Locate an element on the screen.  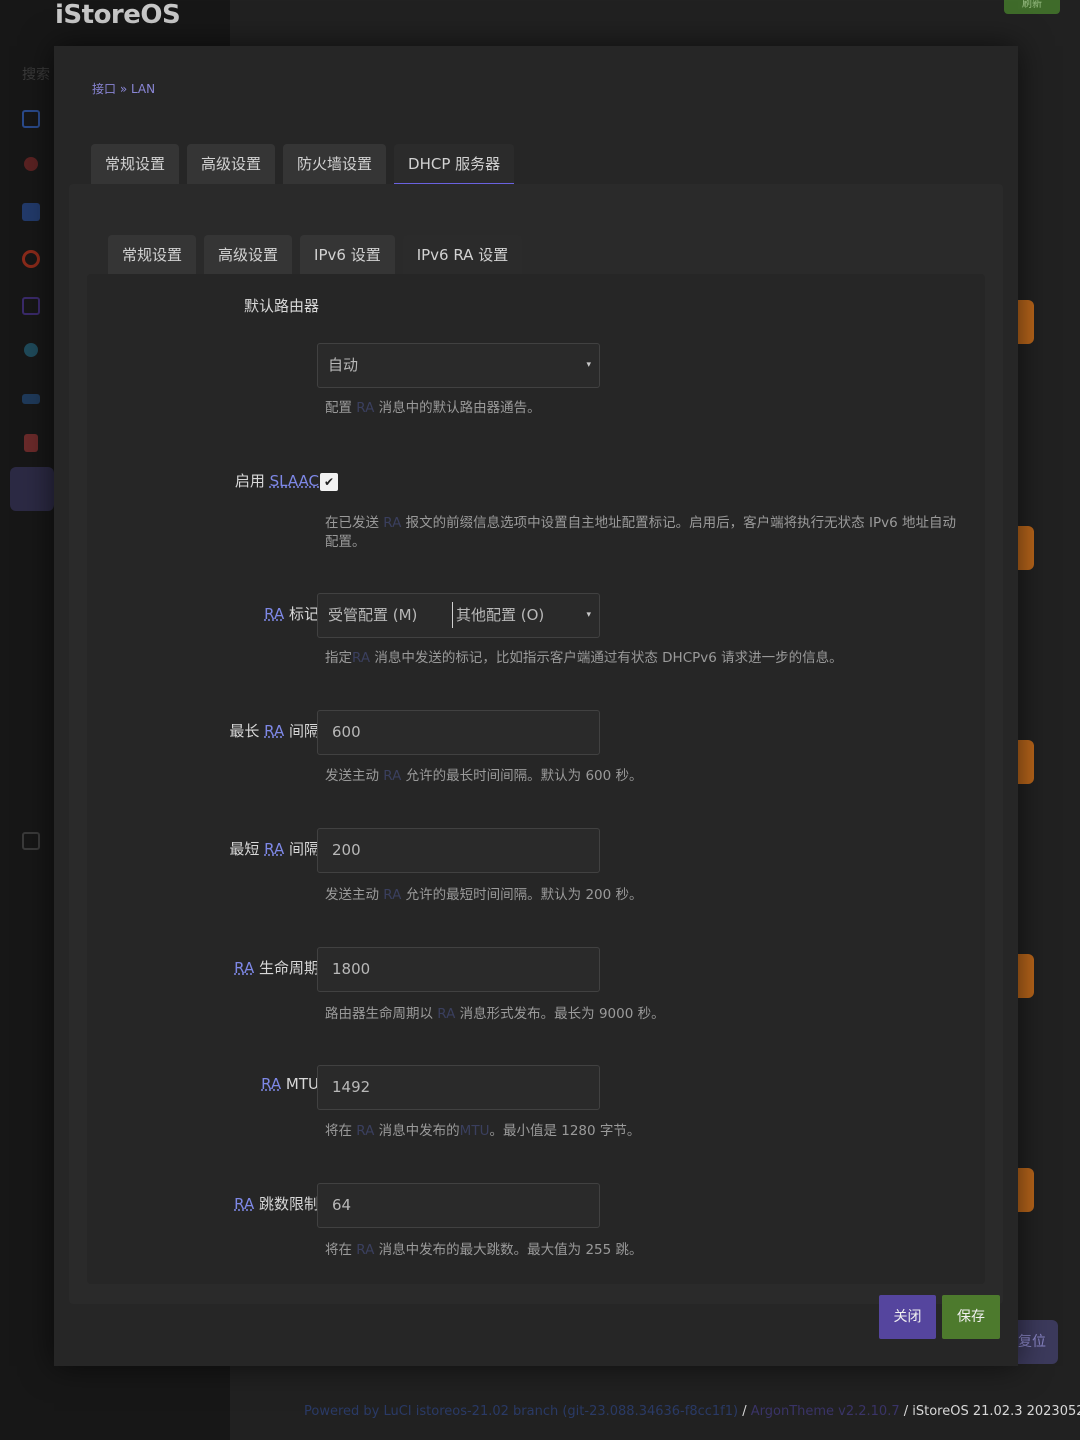
system-icon is located at coordinates (31, 164).